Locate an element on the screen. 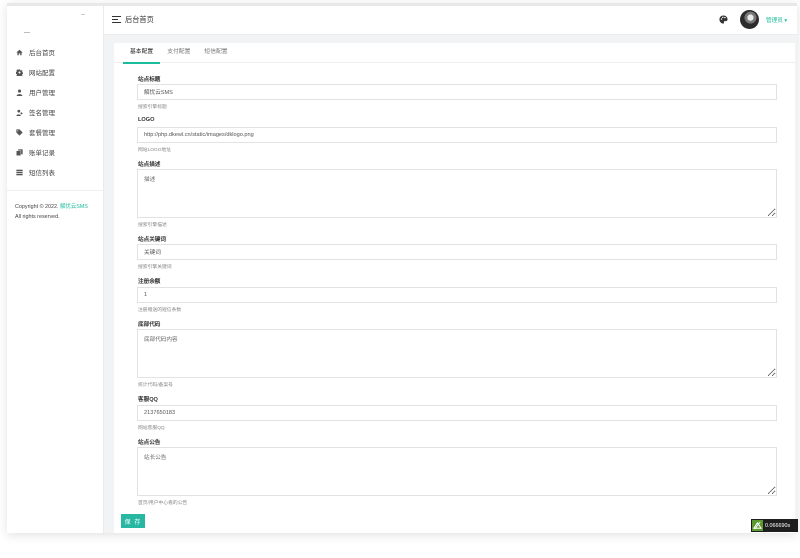 The height and width of the screenshot is (558, 800). announcement-textarea: 站长公告 is located at coordinates (457, 471).